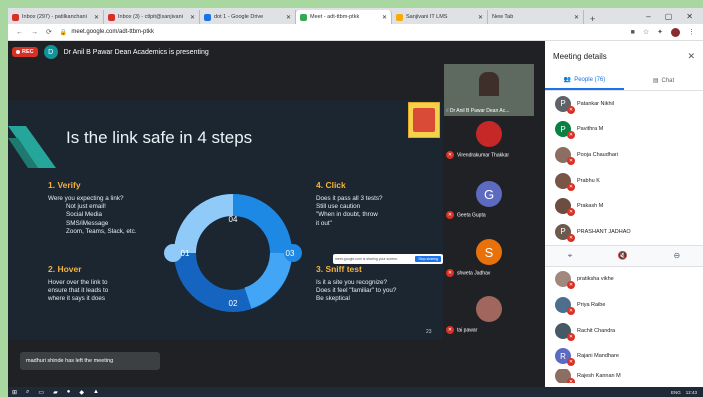 This screenshot has width=703, height=397. What do you see at coordinates (19, 32) in the screenshot?
I see `back-icon: ←` at bounding box center [19, 32].